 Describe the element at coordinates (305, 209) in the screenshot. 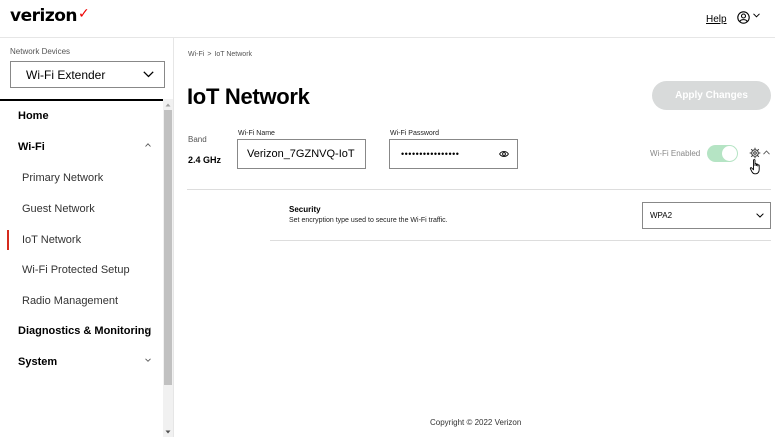

I see `security-title: Security` at that location.